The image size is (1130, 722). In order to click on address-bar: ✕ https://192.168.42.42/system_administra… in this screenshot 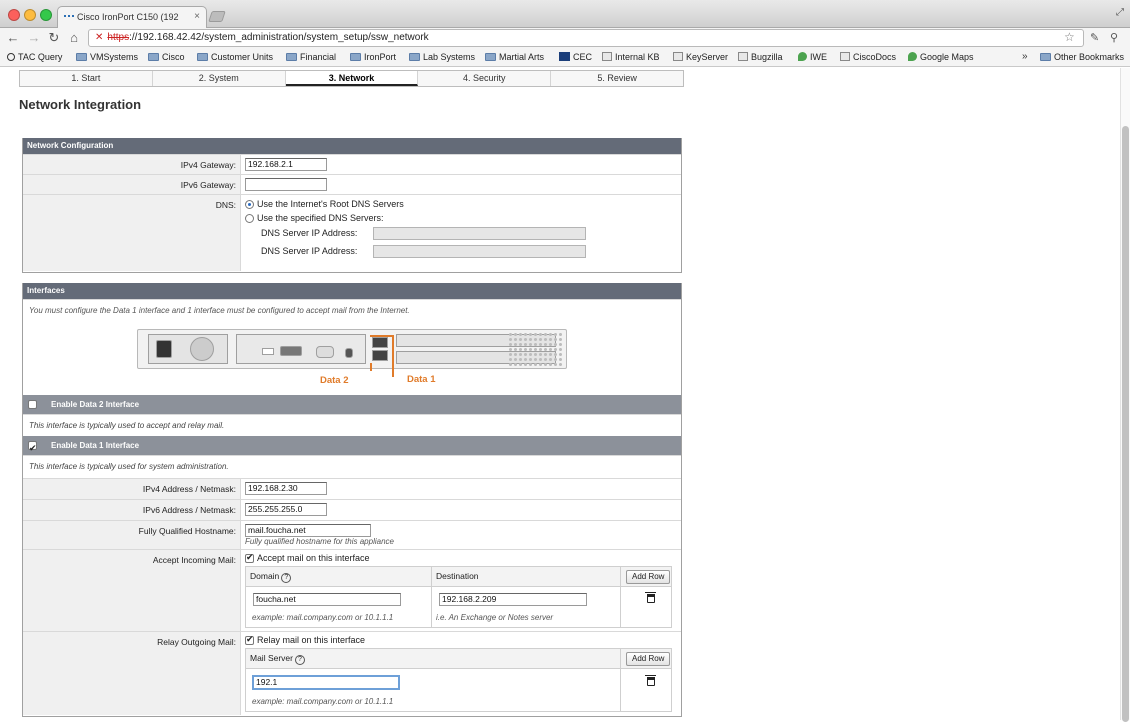, I will do `click(586, 38)`.